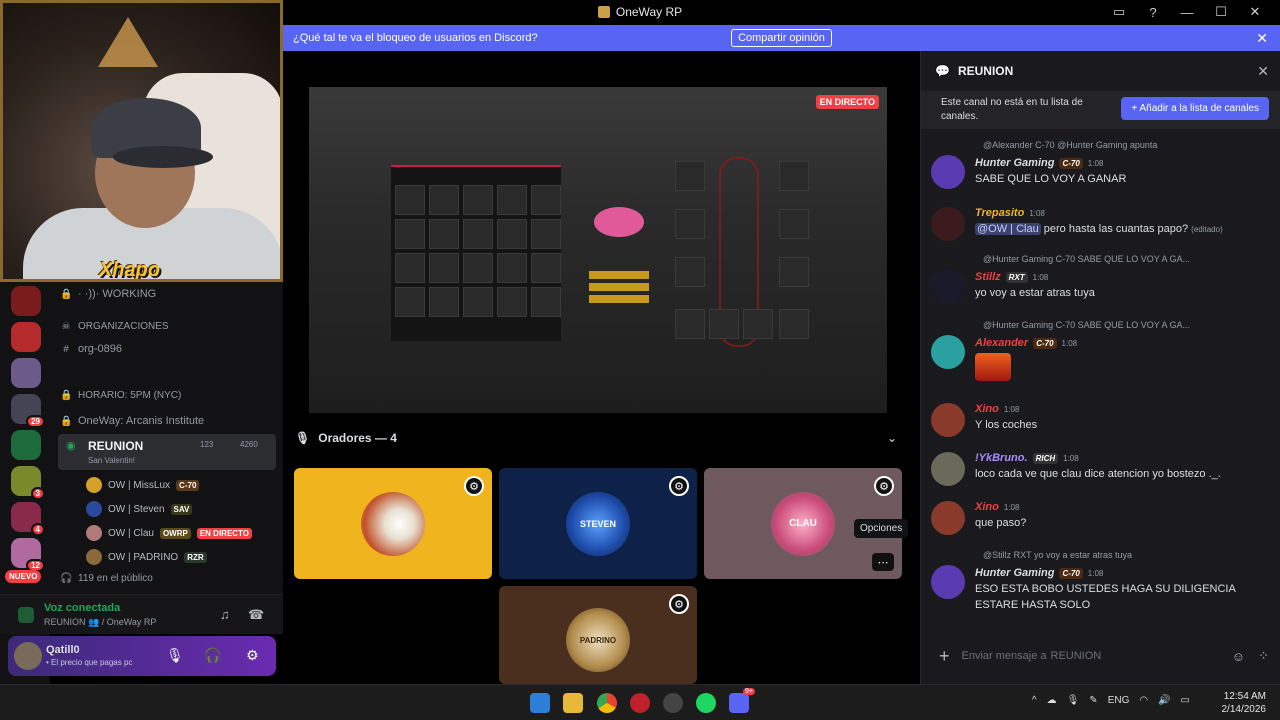 The width and height of the screenshot is (1280, 720). What do you see at coordinates (28, 555) in the screenshot?
I see `server-icon: 12` at bounding box center [28, 555].